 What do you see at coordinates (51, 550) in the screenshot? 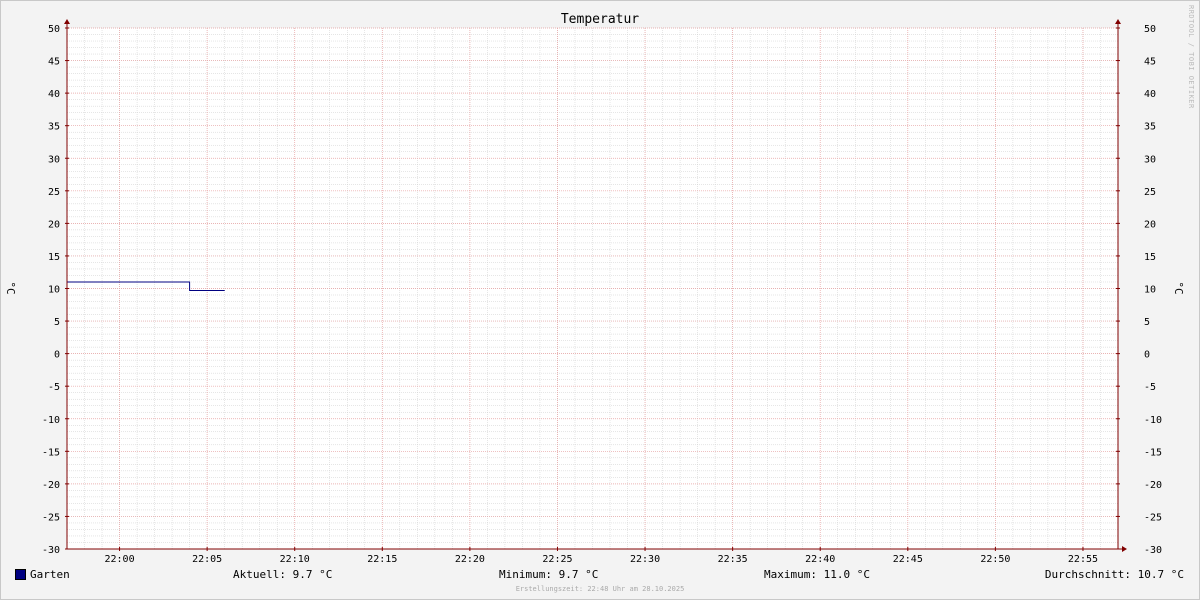
I see `y-tick-label-left: -30` at bounding box center [51, 550].